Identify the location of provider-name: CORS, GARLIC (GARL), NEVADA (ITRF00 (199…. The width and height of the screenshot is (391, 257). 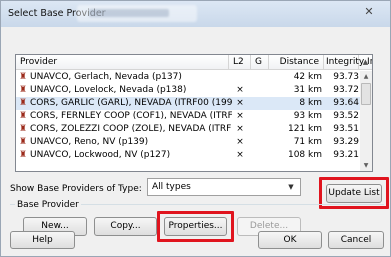
(131, 103).